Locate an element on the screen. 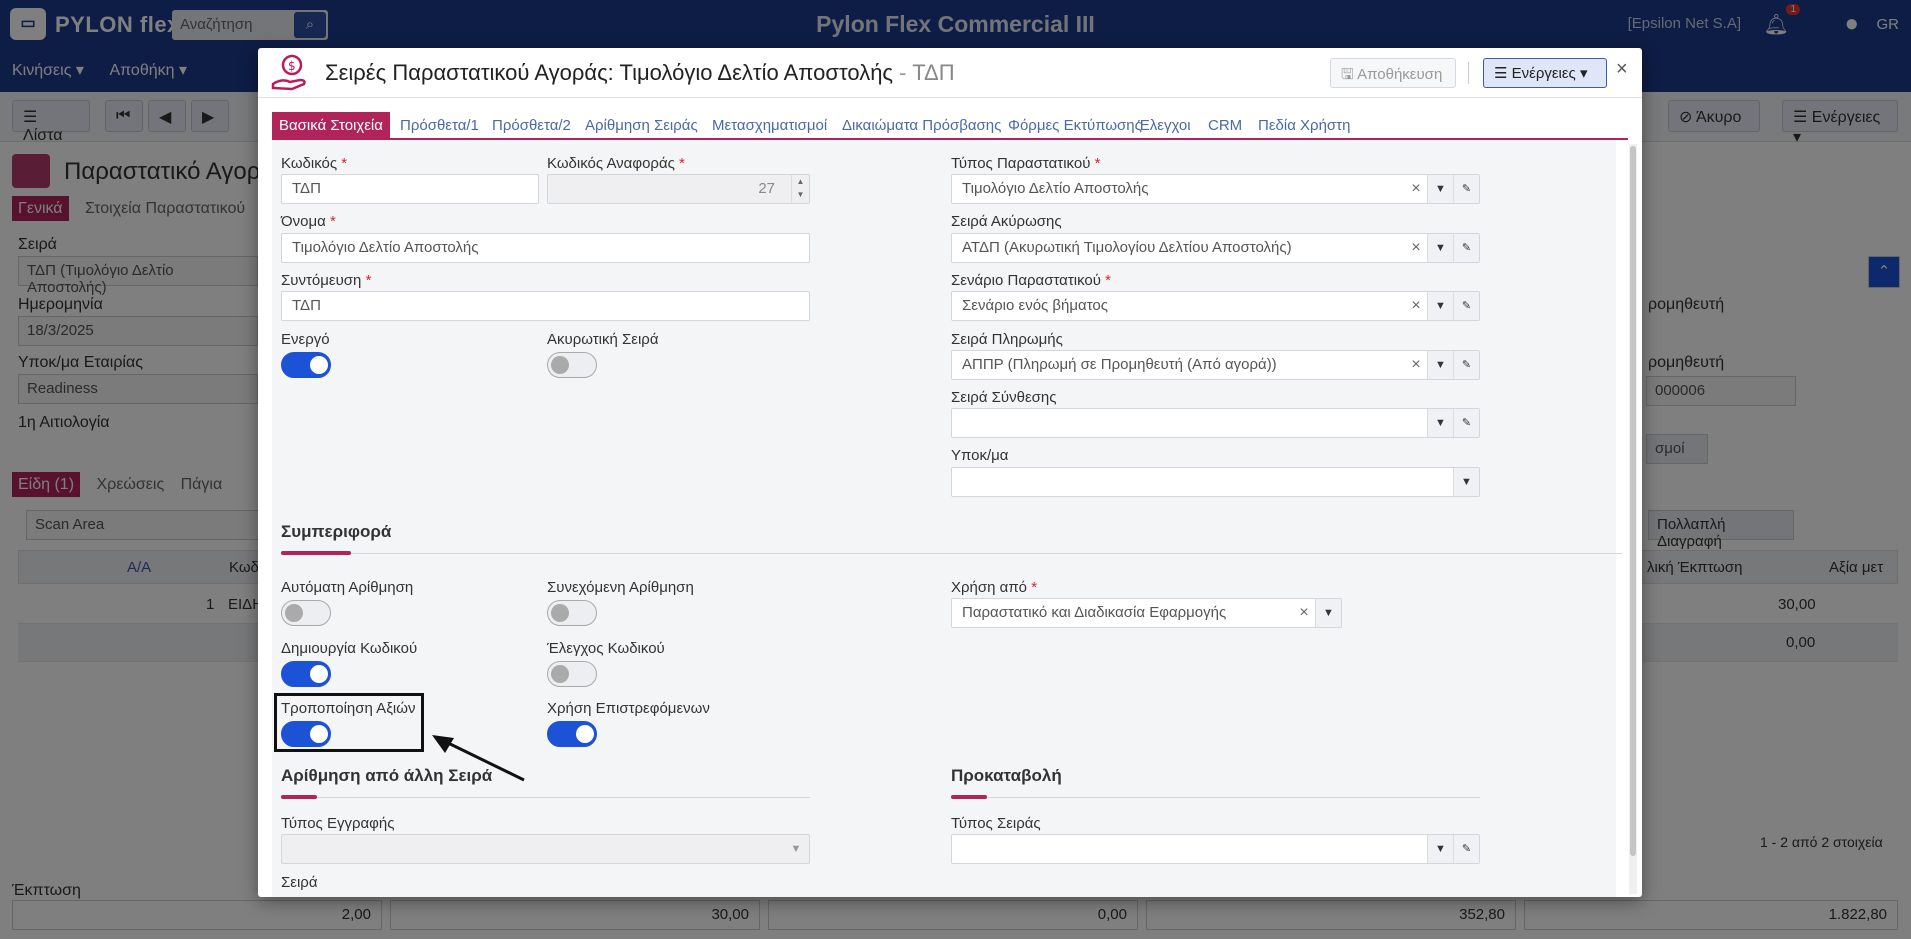 Image resolution: width=1911 pixels, height=939 pixels. behavior-title: Συμπεριφορά is located at coordinates (336, 531).